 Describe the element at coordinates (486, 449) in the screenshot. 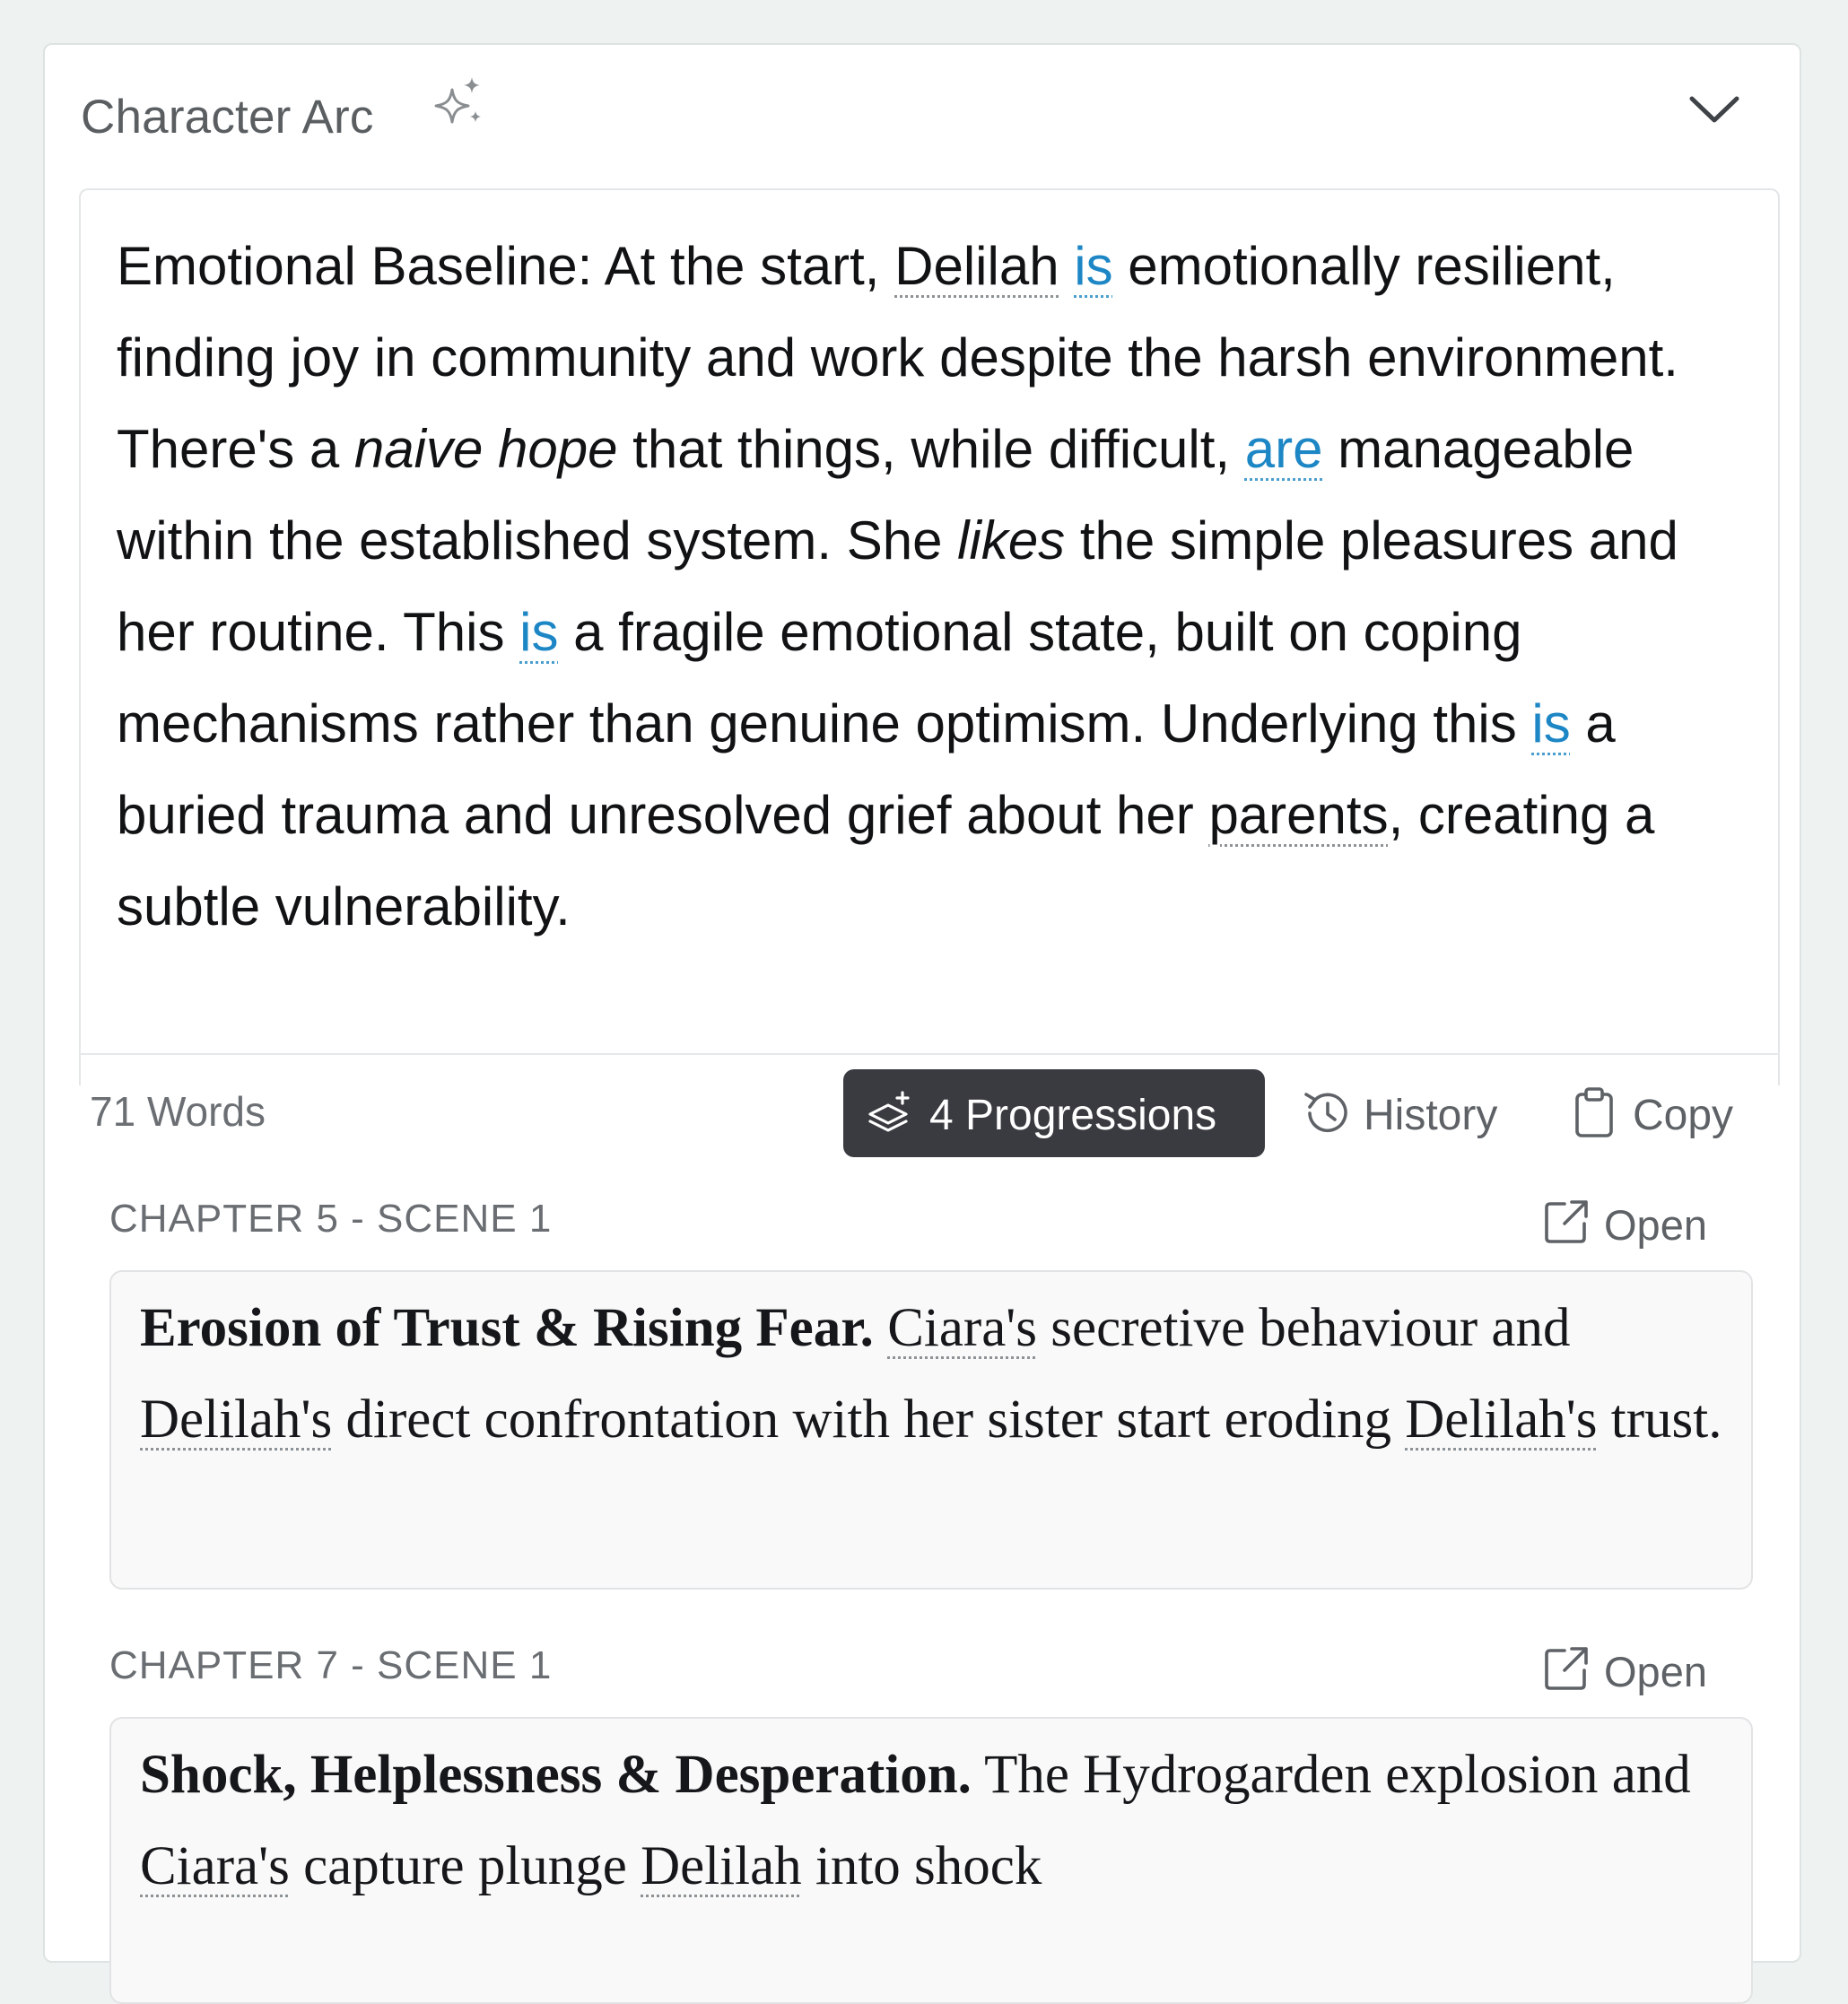

I see `emphasized-text: naive hope` at that location.